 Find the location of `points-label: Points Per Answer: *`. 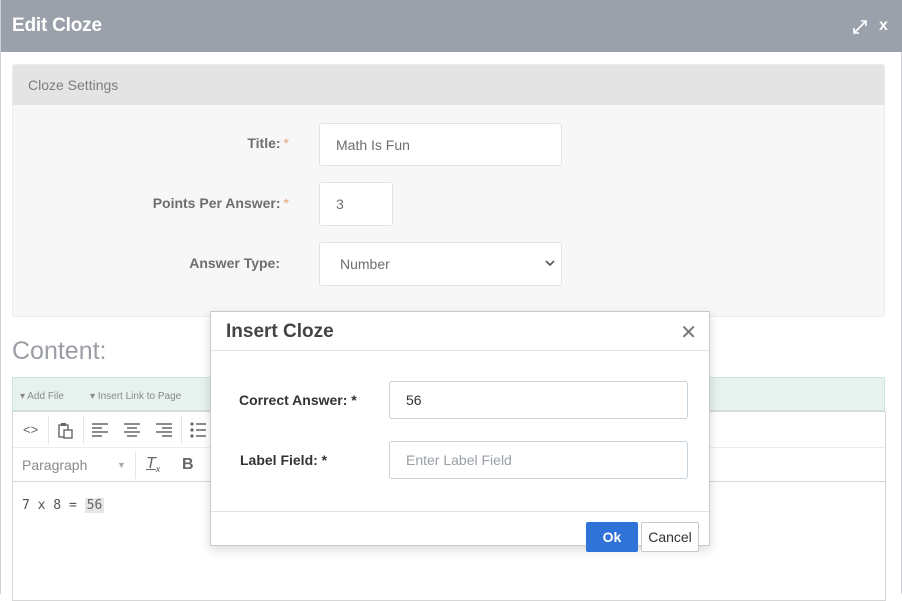

points-label: Points Per Answer: * is located at coordinates (220, 203).